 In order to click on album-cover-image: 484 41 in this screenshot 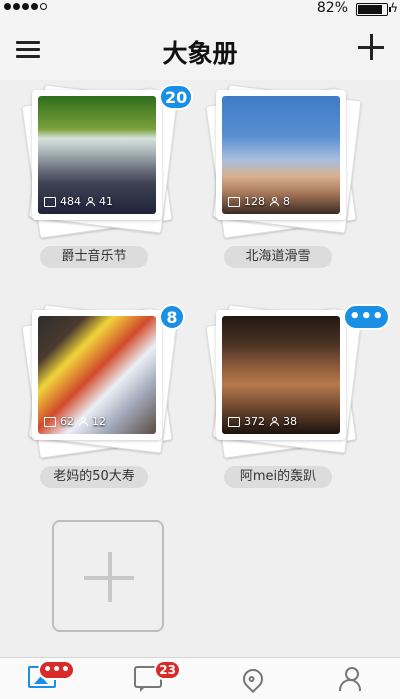, I will do `click(97, 155)`.